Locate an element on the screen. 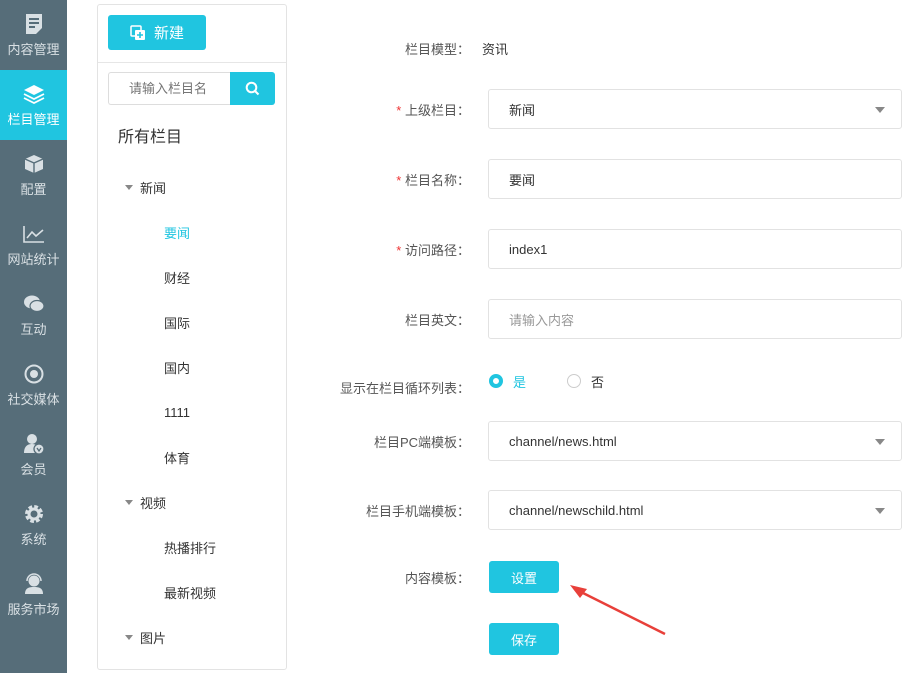 This screenshot has width=913, height=673. chat-icon is located at coordinates (34, 304).